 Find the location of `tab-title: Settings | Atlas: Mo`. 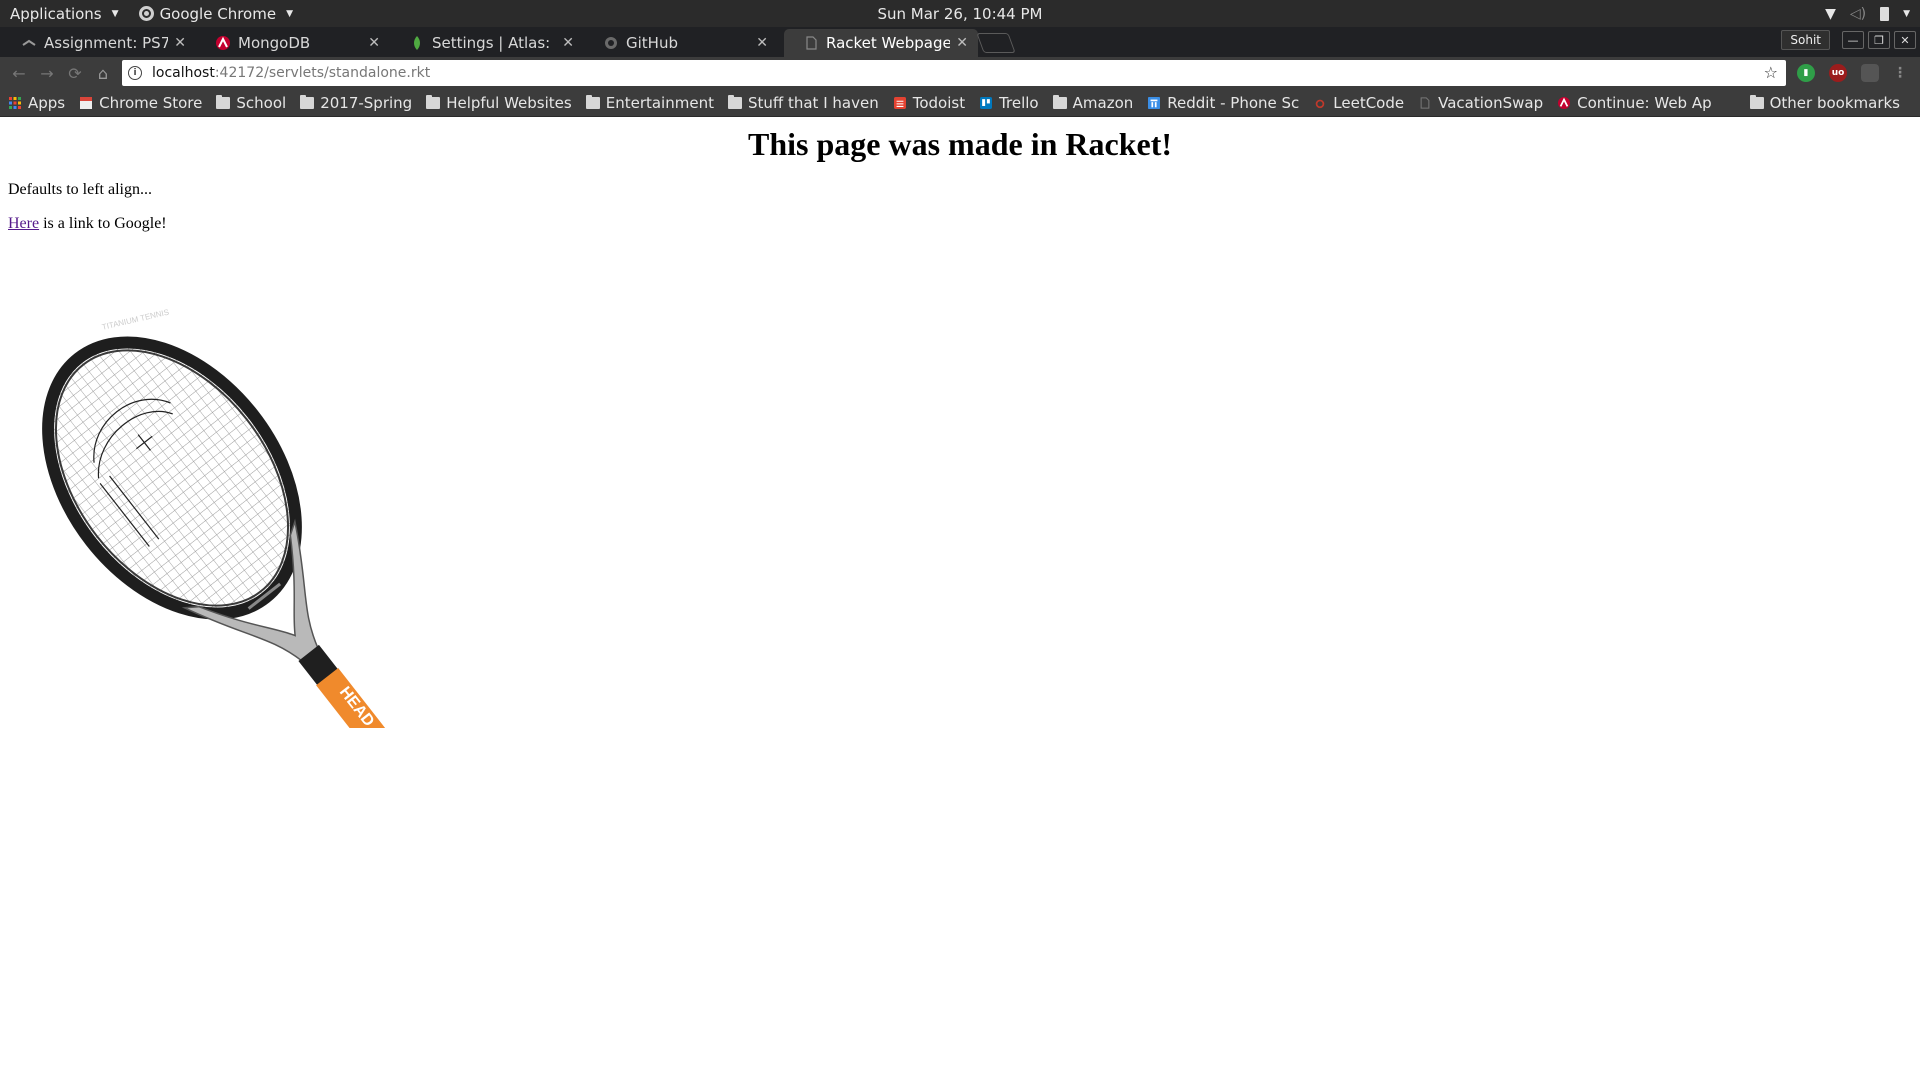

tab-title: Settings | Atlas: Mo is located at coordinates (494, 43).